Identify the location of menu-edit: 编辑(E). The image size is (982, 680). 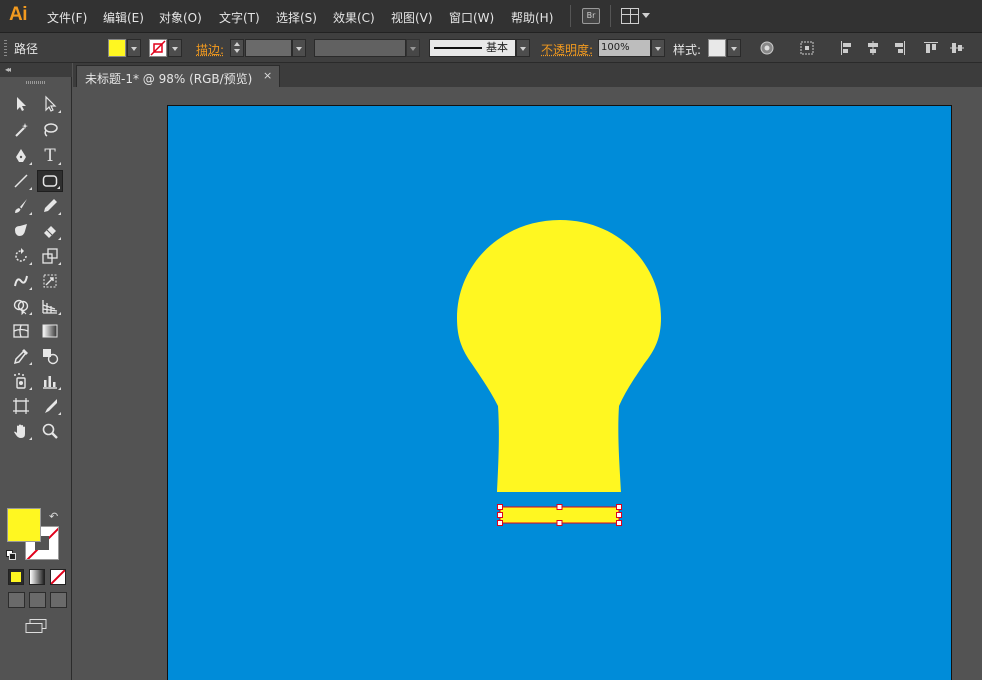
(123, 17).